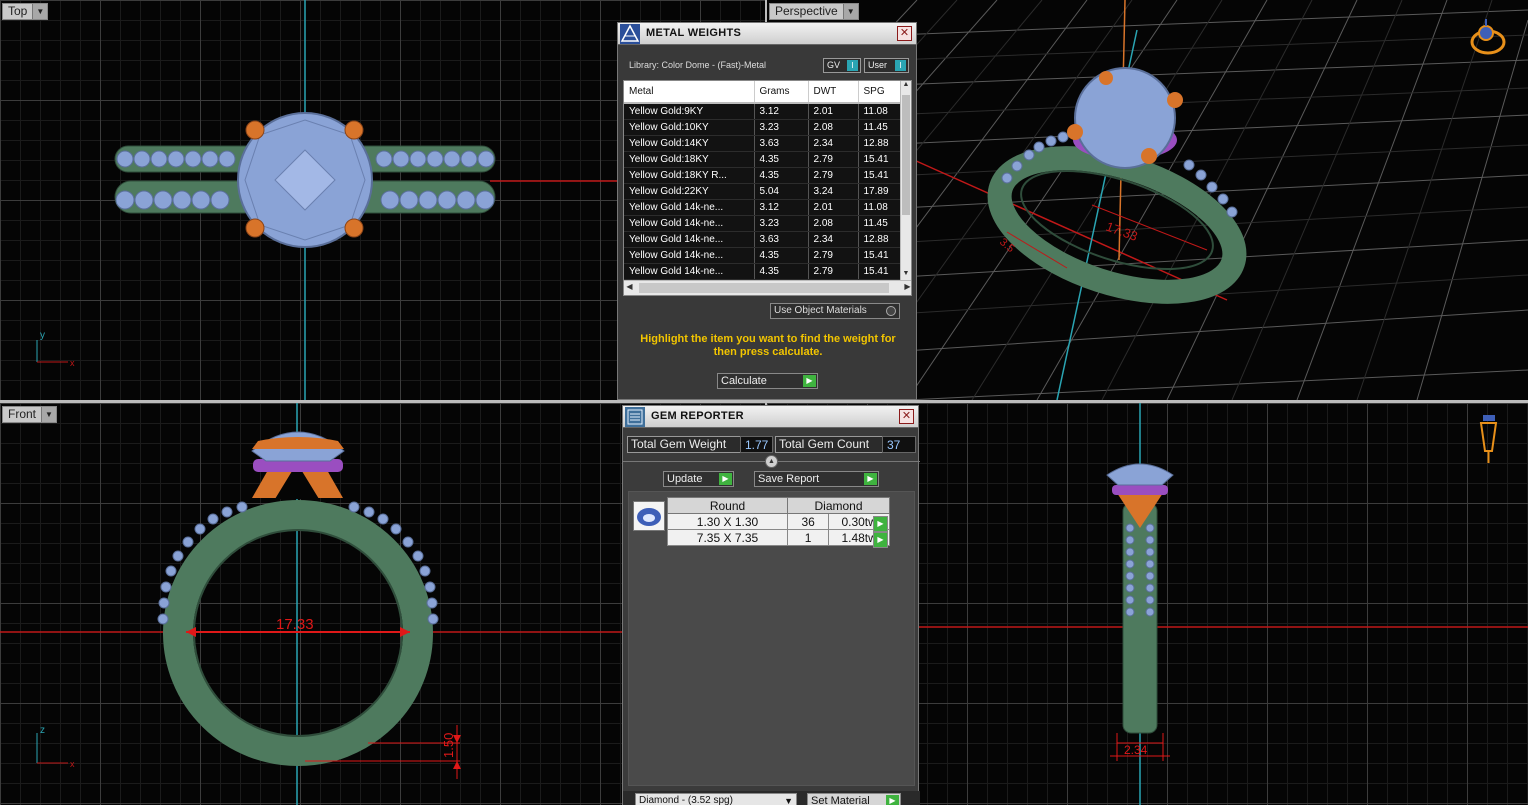  I want to click on column-header: Diamond, so click(838, 505).